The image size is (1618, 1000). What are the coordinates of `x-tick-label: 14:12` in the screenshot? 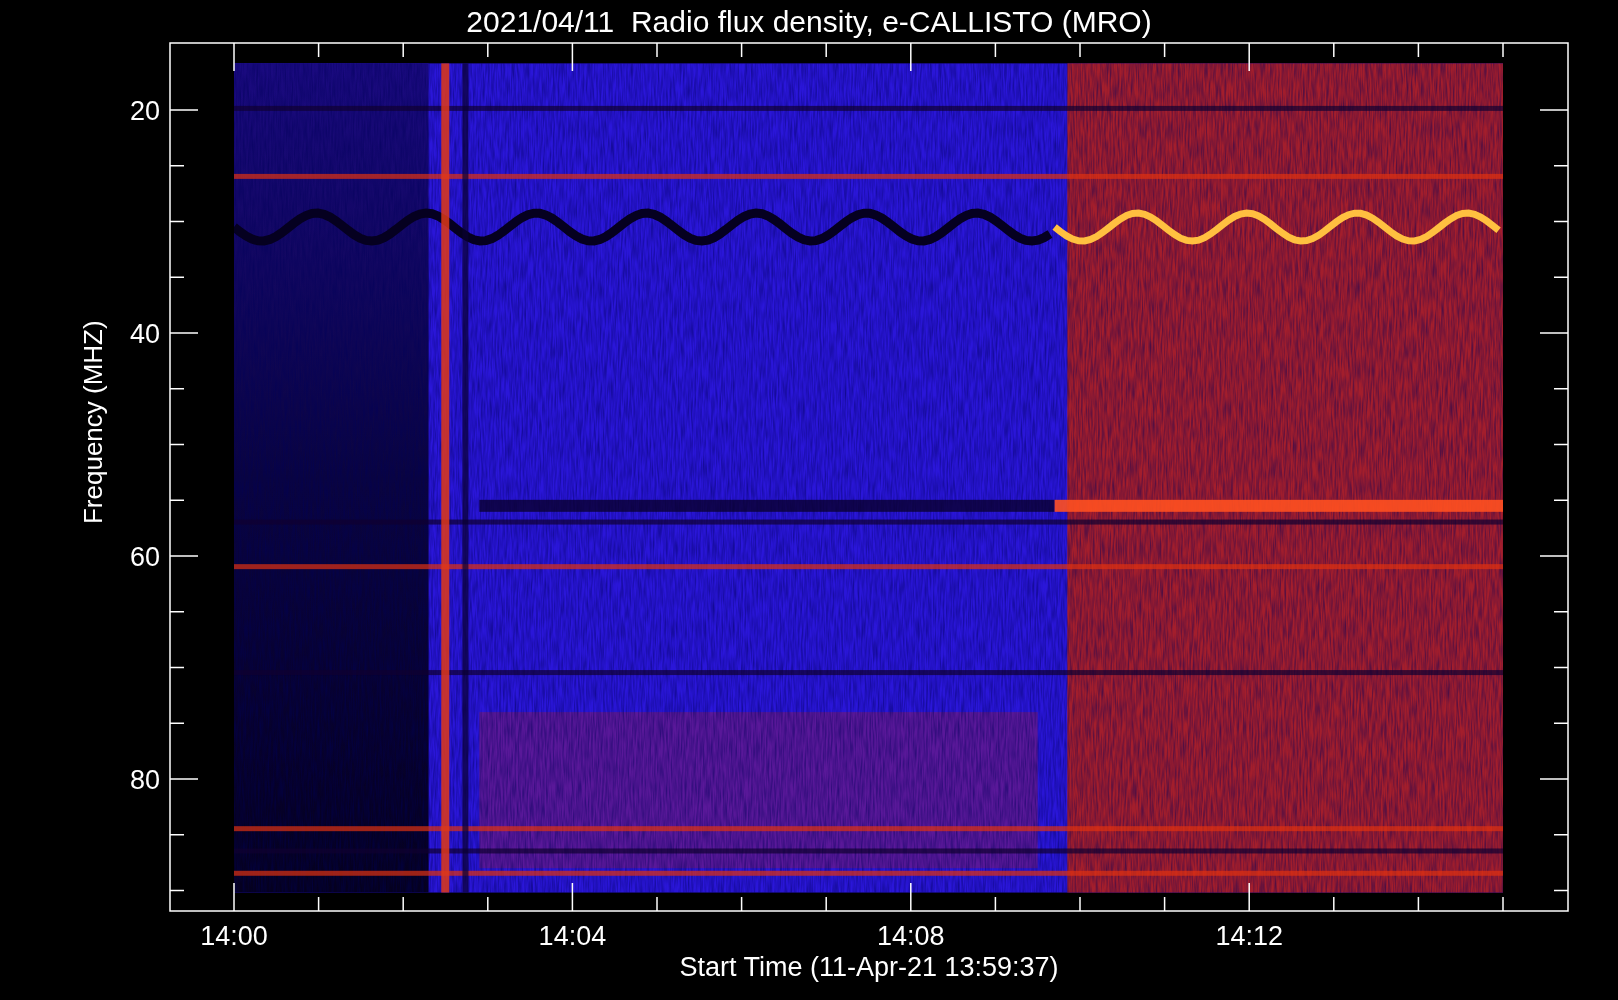 It's located at (1249, 936).